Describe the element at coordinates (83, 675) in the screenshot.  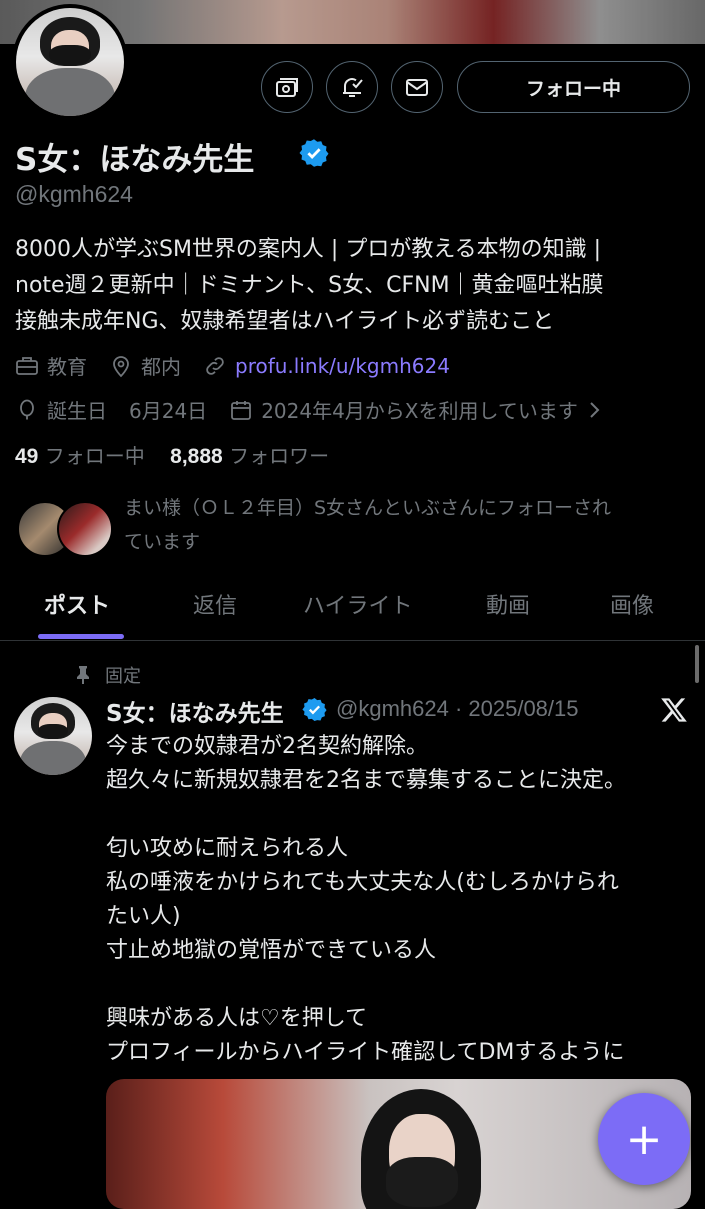
I see `pin-icon` at that location.